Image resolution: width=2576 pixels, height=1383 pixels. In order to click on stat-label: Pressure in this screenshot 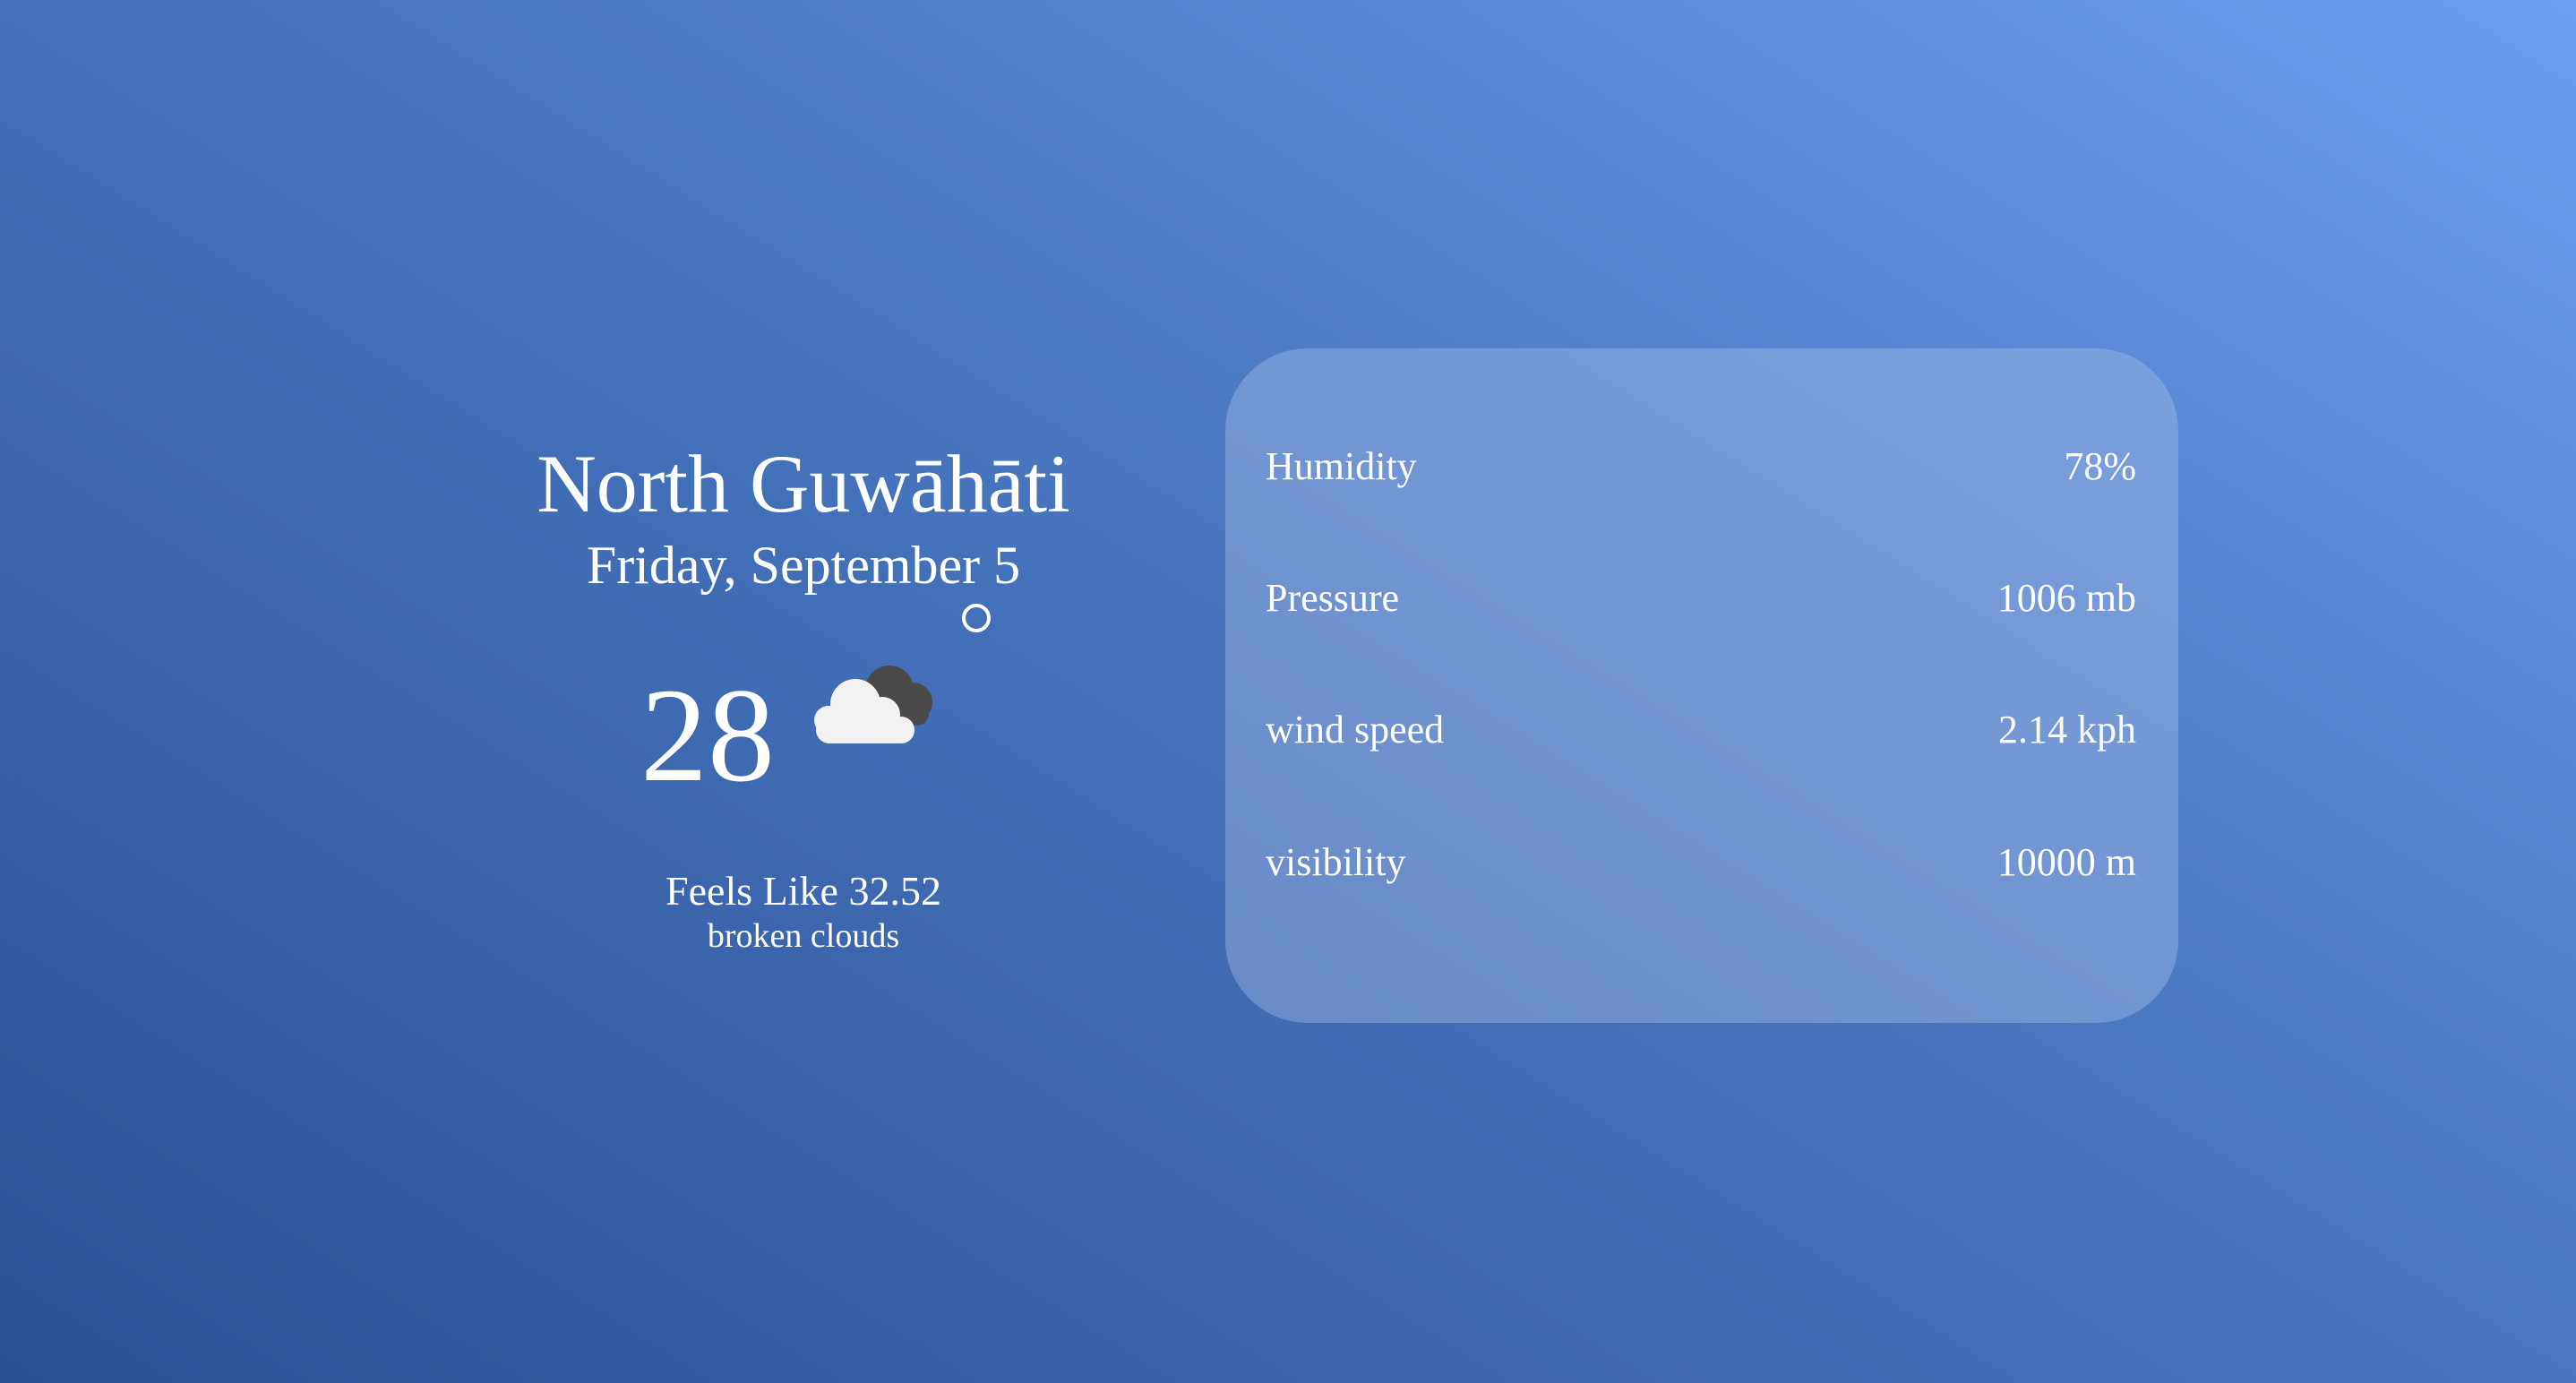, I will do `click(1333, 598)`.